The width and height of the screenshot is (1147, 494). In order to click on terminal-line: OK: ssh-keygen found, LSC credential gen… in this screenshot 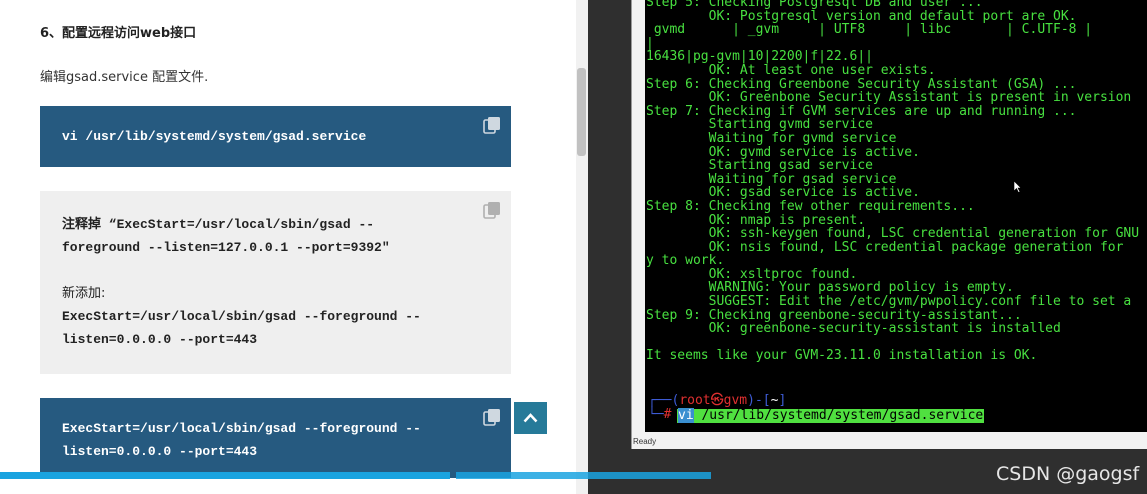, I will do `click(893, 234)`.